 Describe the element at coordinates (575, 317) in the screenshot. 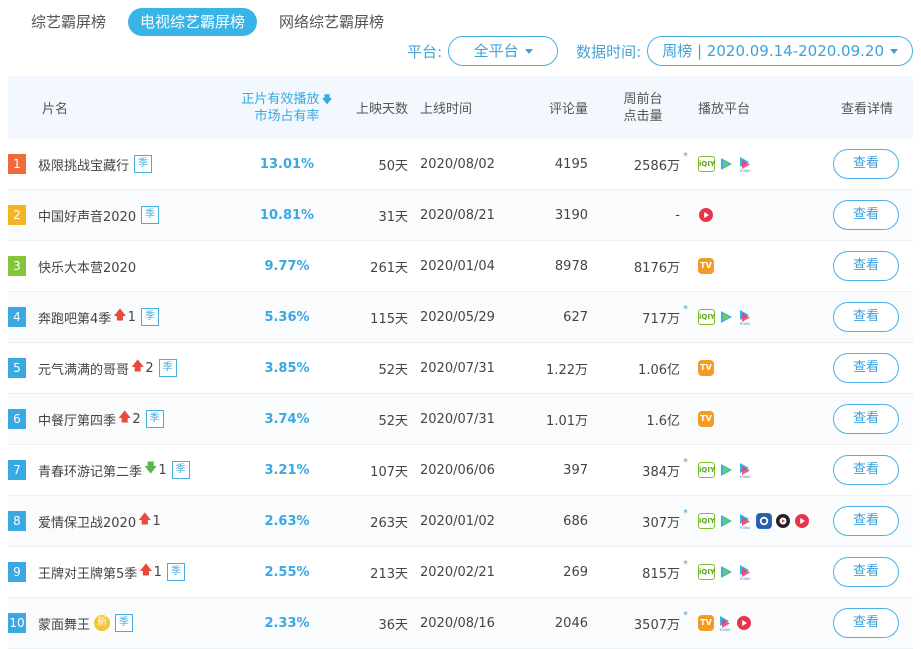

I see `comments-cell: 627` at that location.